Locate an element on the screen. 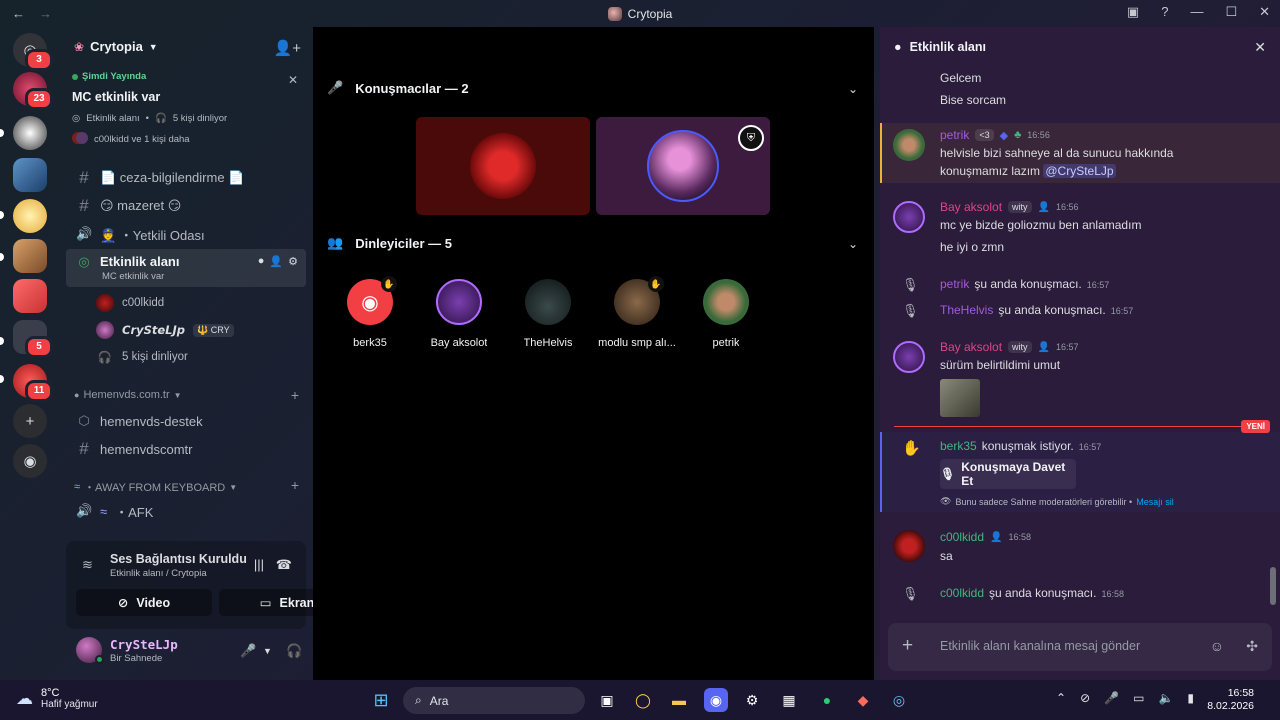 This screenshot has width=1280, height=720. app-icon: ◆ is located at coordinates (863, 700).